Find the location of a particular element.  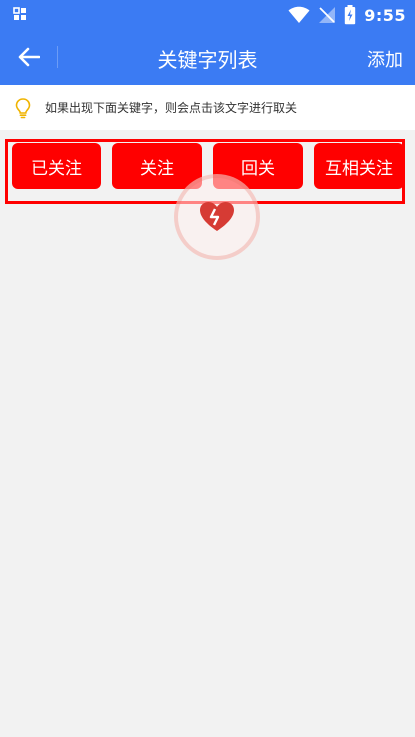

arrow-left-icon is located at coordinates (29, 57).